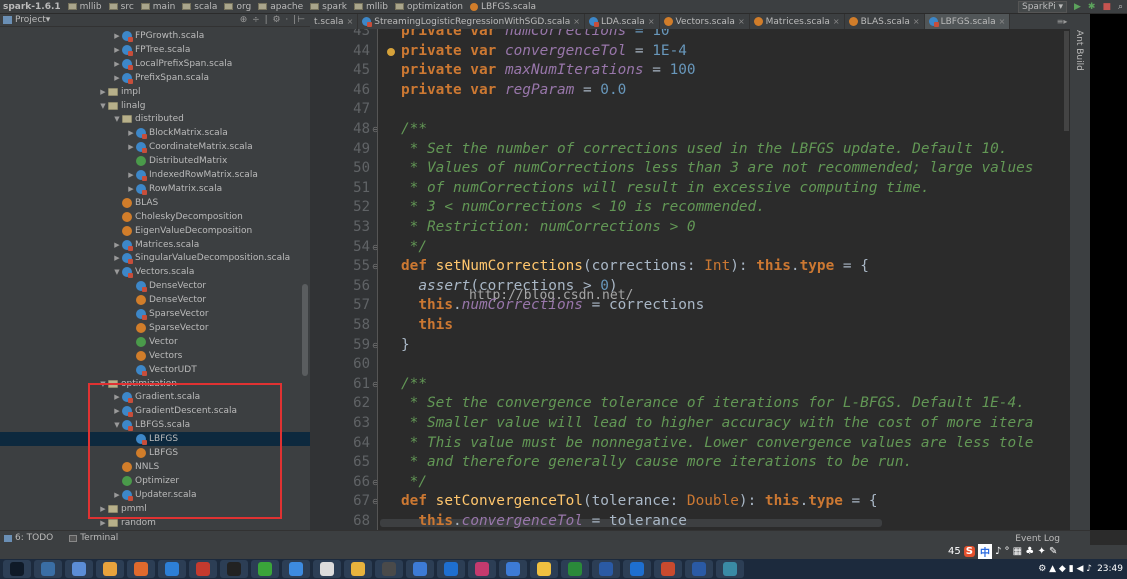 This screenshot has width=1127, height=579. I want to click on tree-item: ▶ PrefixSpan.scala, so click(155, 78).